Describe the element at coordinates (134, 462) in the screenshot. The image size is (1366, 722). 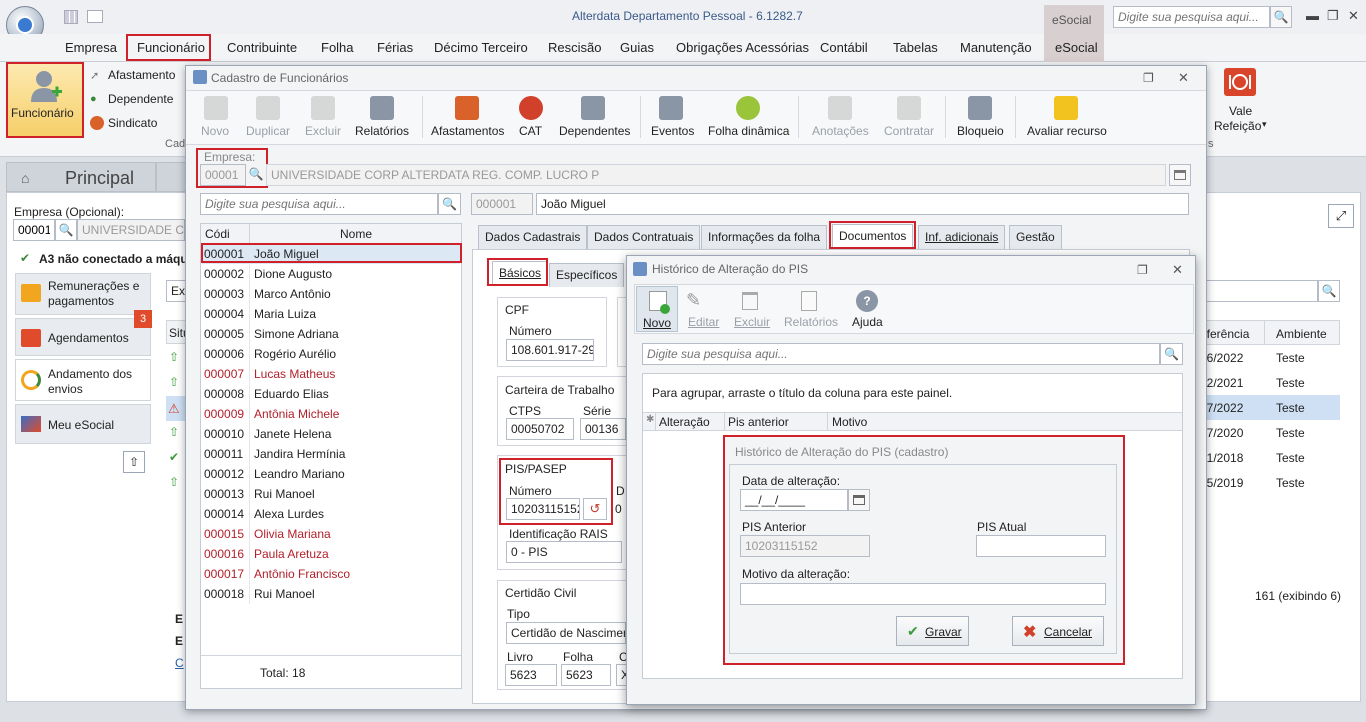
I see `upload-icon: ⇧` at that location.